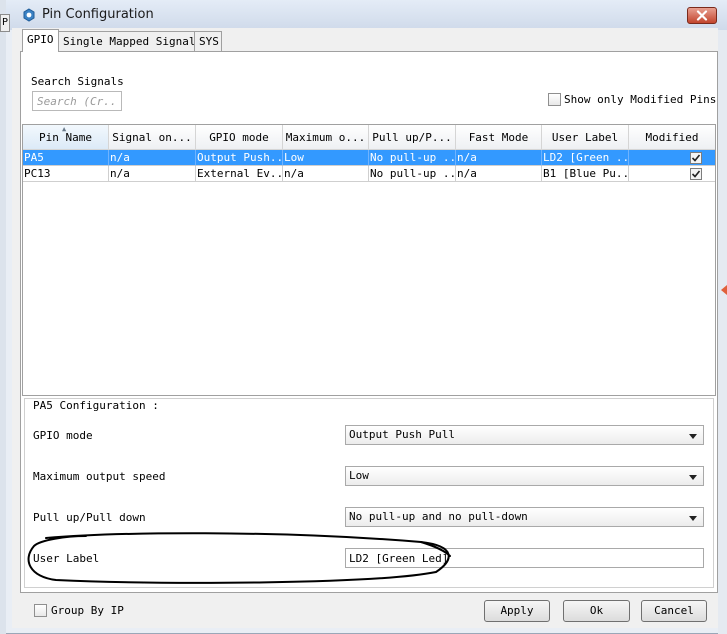 This screenshot has height=634, width=727. I want to click on cell-pin-name: PA5, so click(66, 158).